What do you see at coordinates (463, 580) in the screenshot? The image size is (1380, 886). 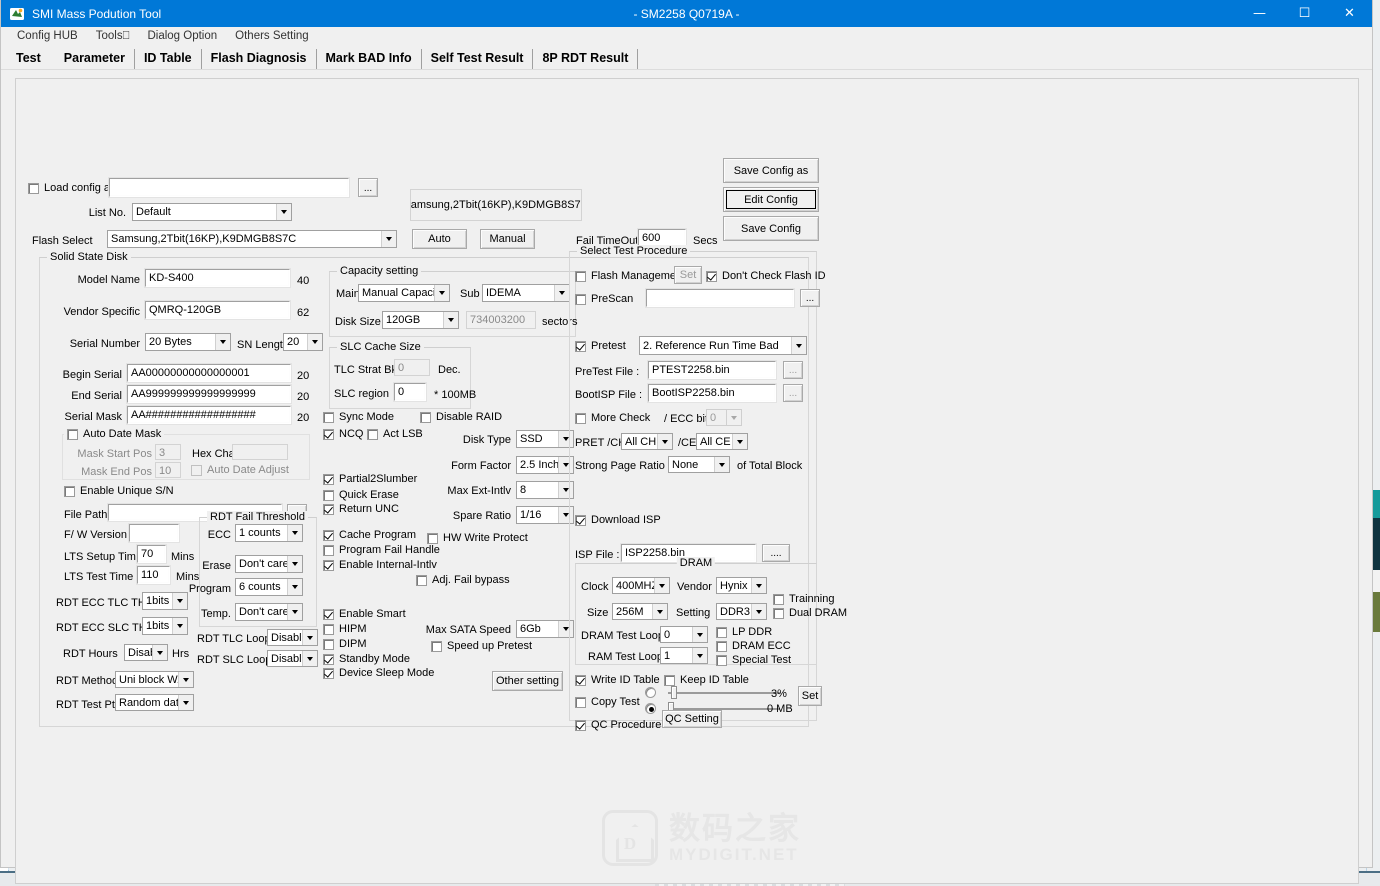 I see `adj-fail-bypass-checkbox: Adj. Fail bypass` at bounding box center [463, 580].